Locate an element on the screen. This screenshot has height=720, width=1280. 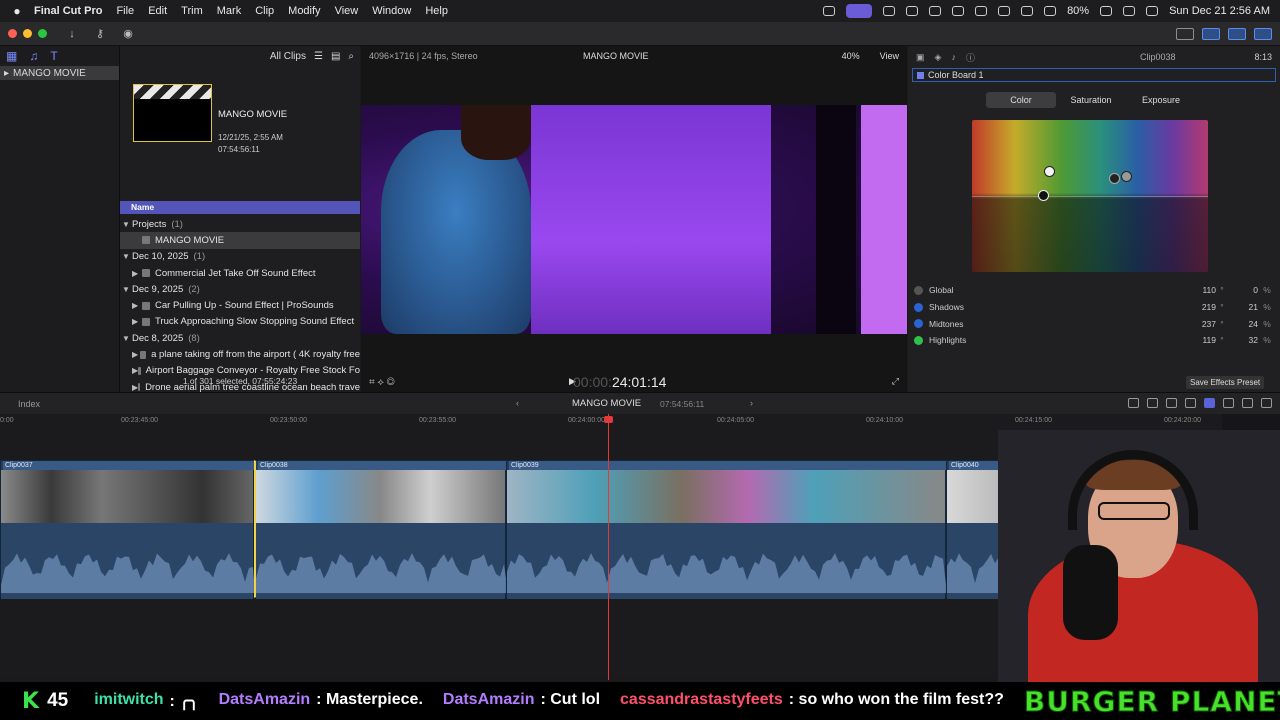
param-percent: 21 is located at coordinates (1243, 307).